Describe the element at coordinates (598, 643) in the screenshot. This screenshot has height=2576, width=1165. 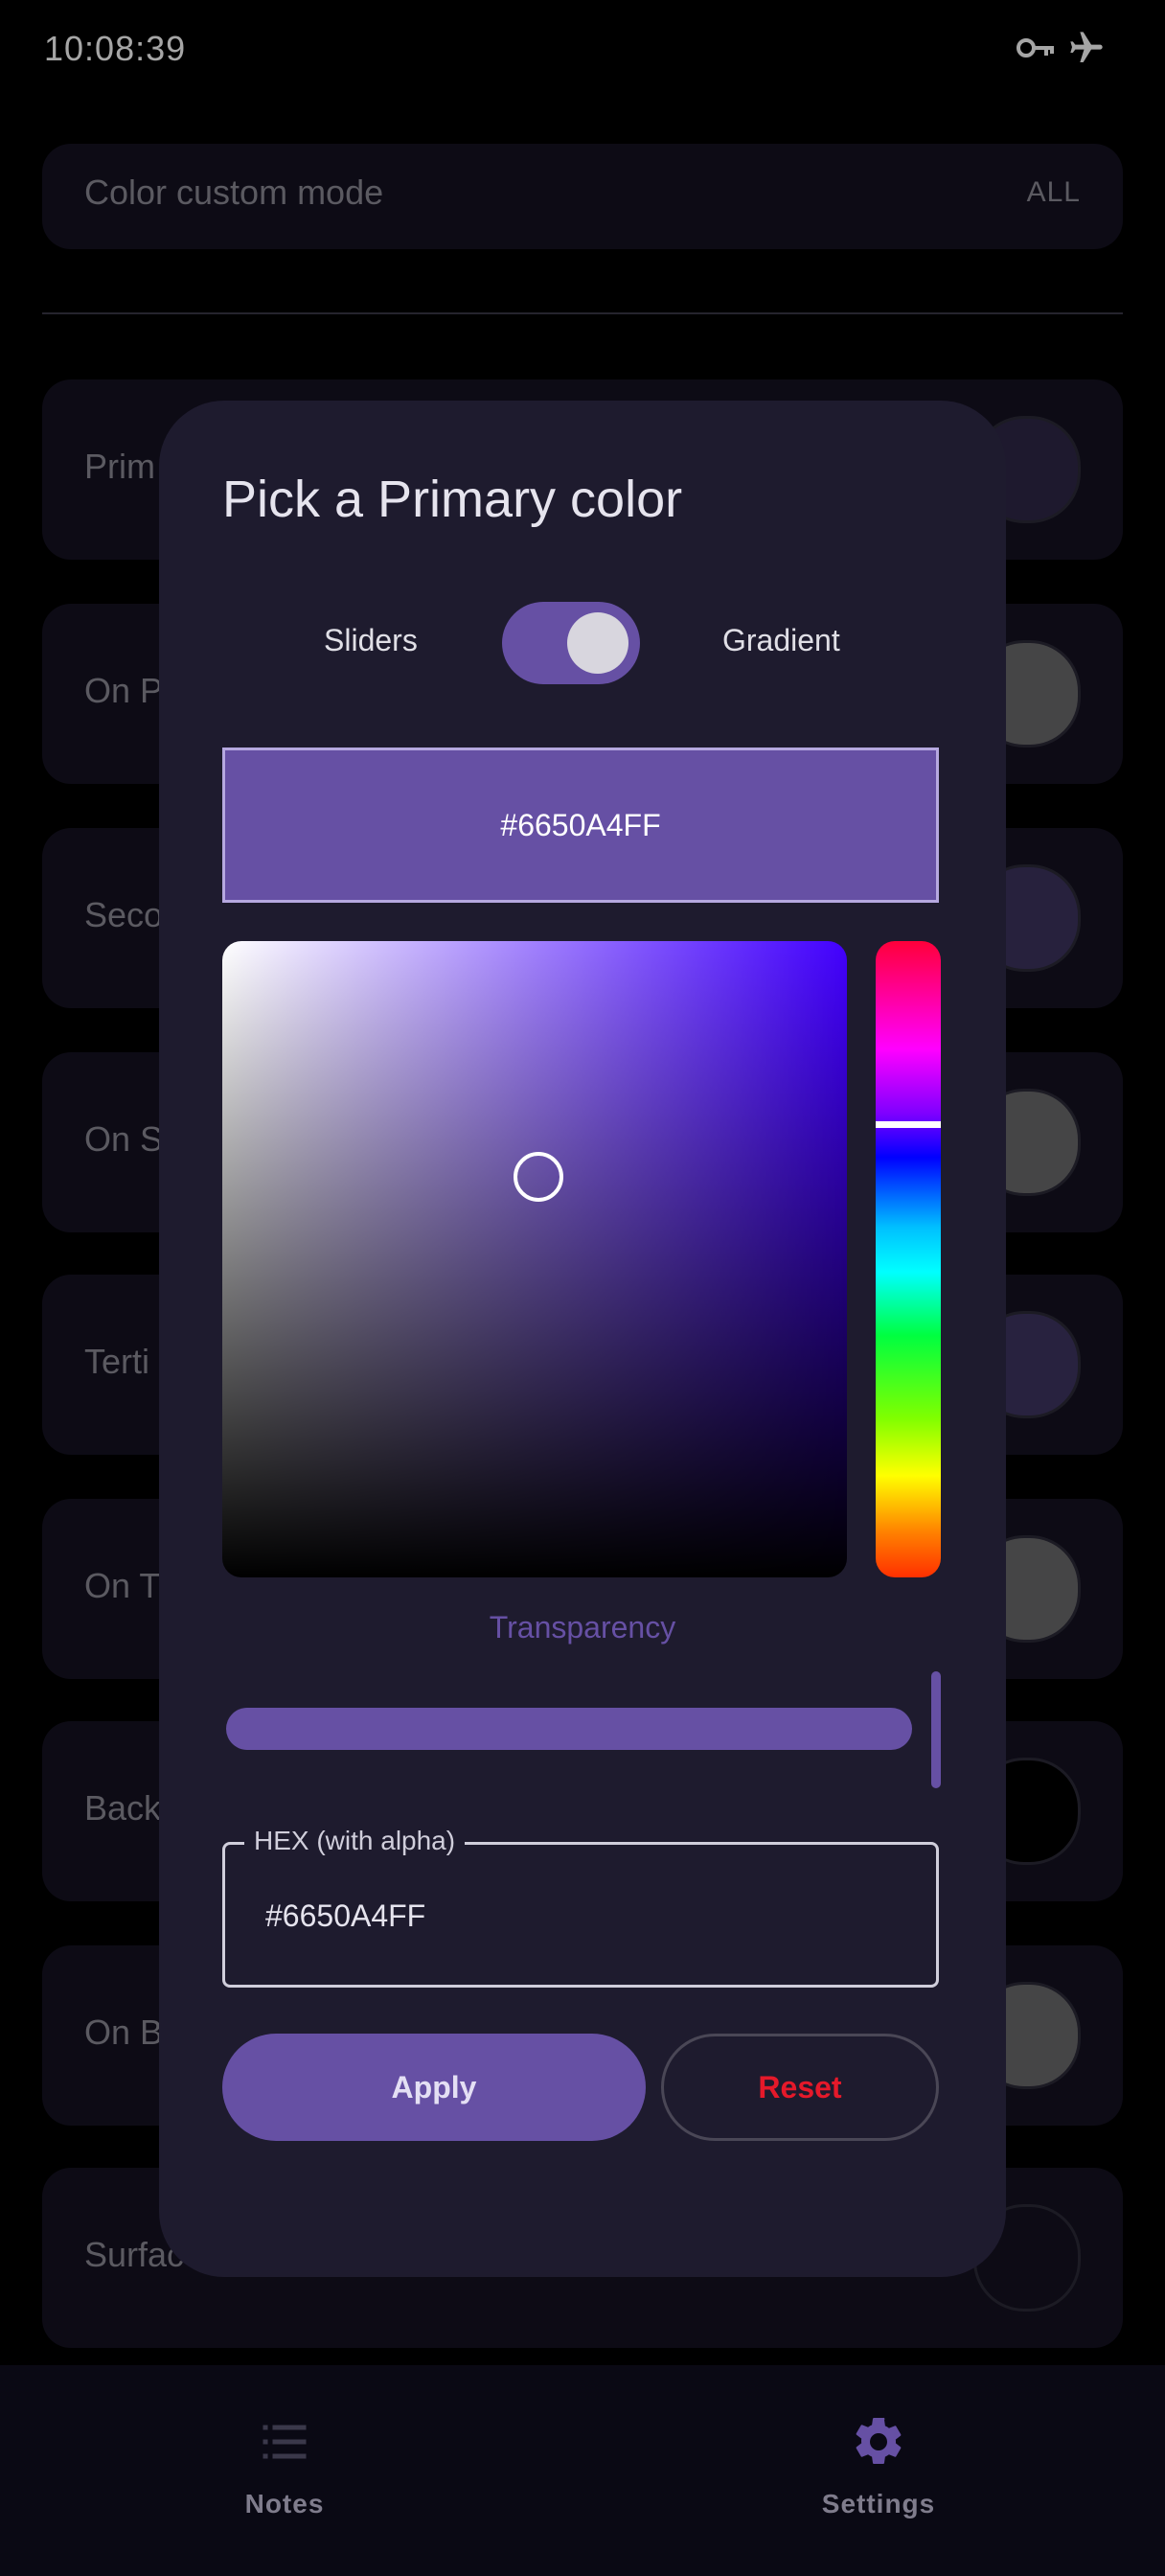
I see `toggle-thumb` at that location.